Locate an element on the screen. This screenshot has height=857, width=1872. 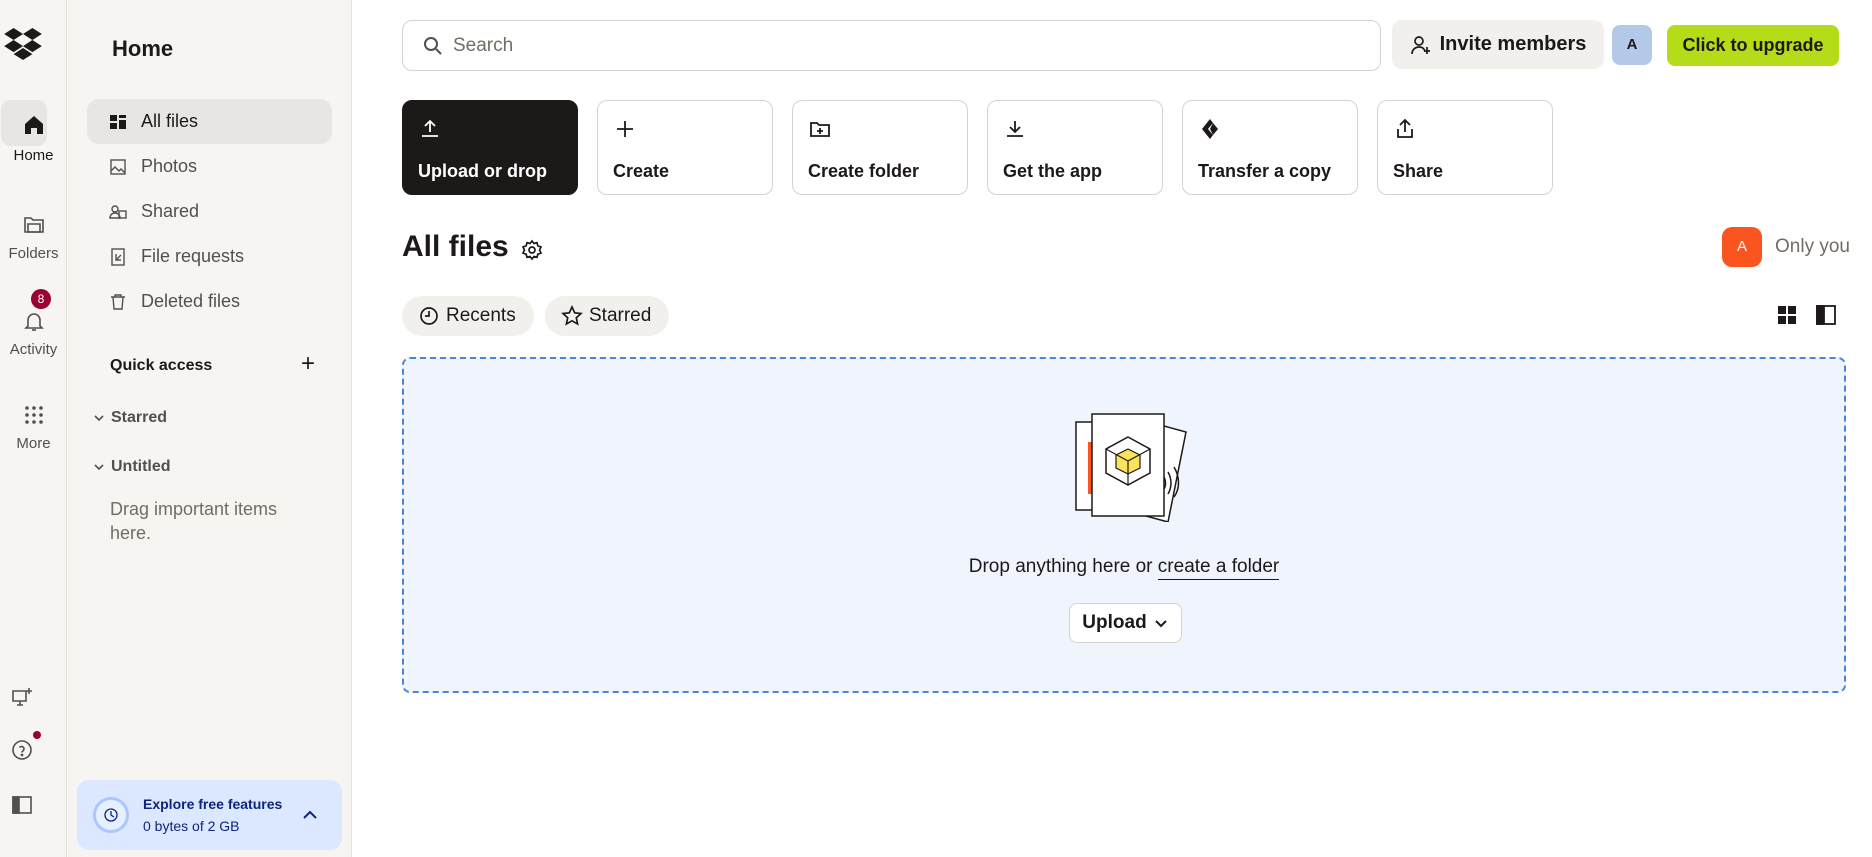
help-notification-dot is located at coordinates (37, 735).